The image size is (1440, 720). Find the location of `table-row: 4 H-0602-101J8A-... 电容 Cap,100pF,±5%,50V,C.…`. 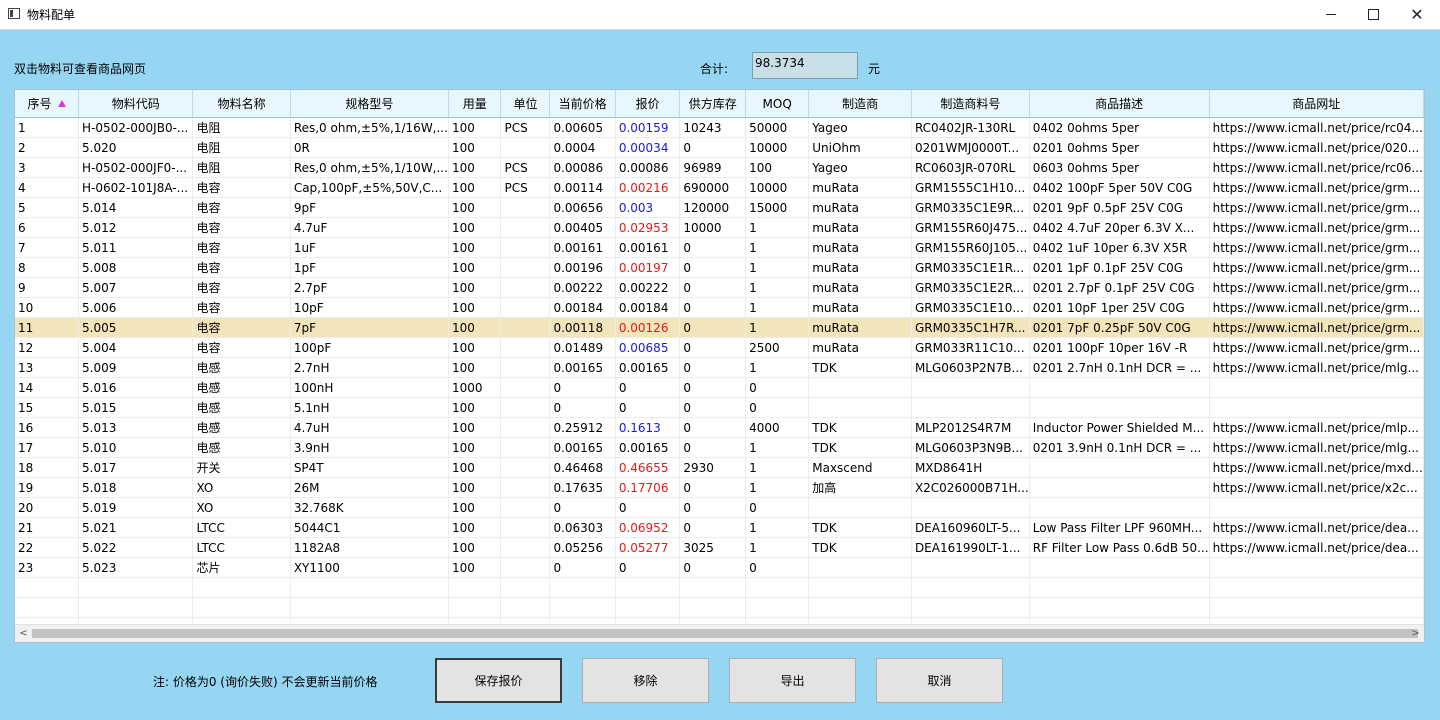

table-row: 4 H-0602-101J8A-... 电容 Cap,100pF,±5%,50V,C.… is located at coordinates (719, 187).